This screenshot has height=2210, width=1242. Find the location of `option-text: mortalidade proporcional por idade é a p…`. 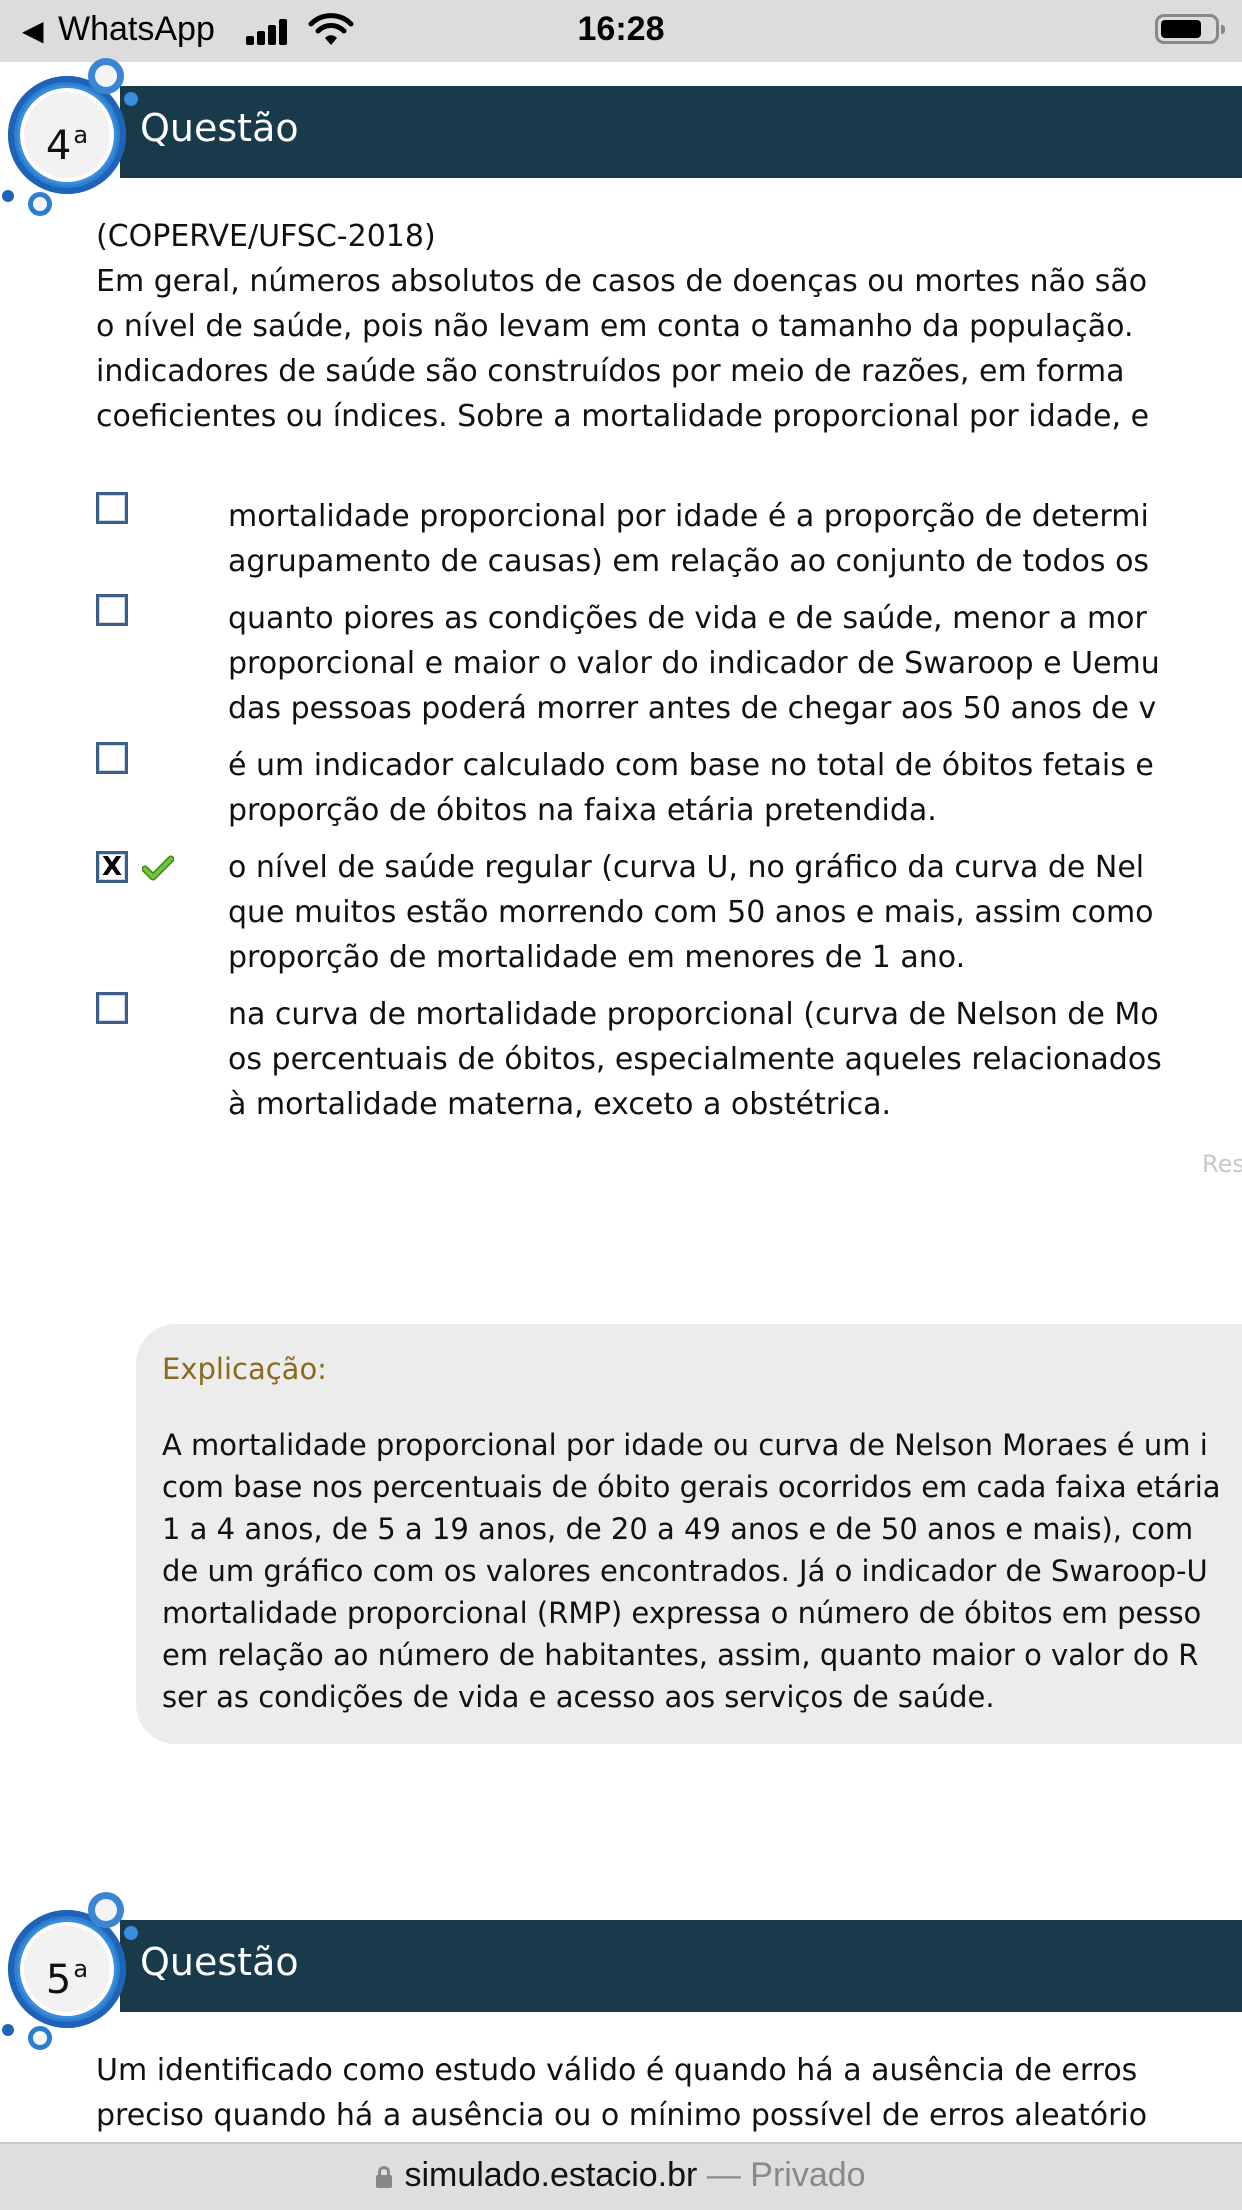

option-text: mortalidade proporcional por idade é a p… is located at coordinates (688, 539).